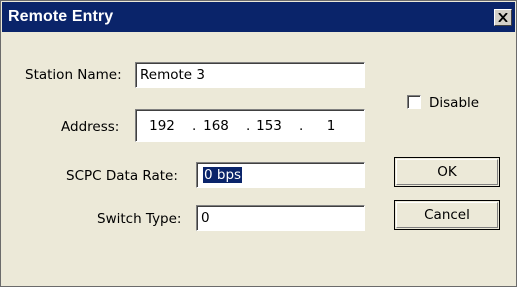 The image size is (517, 287). I want to click on window-title: Remote Entry, so click(61, 16).